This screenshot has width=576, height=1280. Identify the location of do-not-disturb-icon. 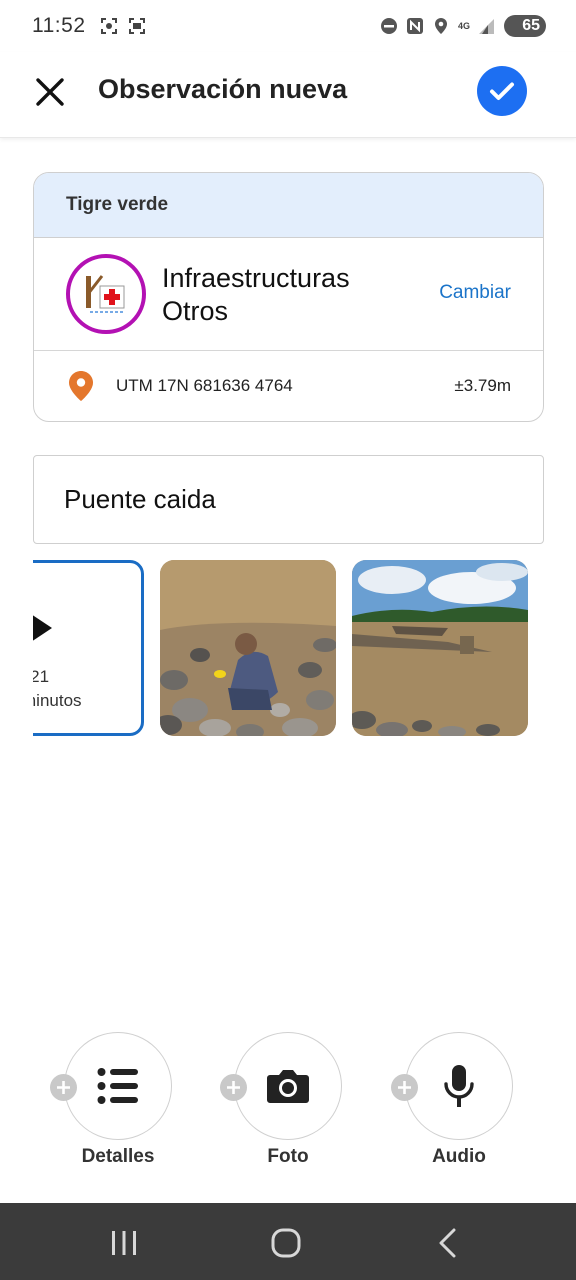
(389, 26).